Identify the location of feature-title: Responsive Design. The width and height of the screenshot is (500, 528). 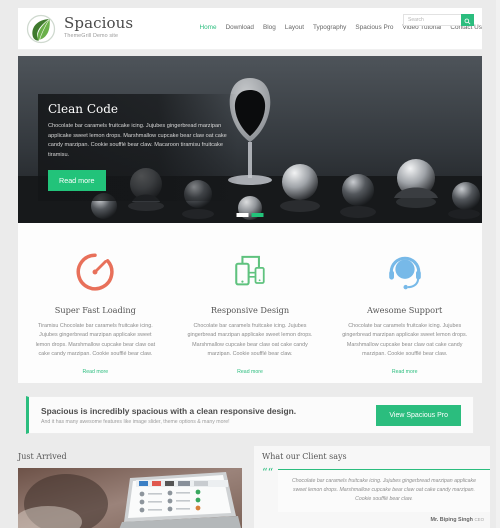
(250, 310).